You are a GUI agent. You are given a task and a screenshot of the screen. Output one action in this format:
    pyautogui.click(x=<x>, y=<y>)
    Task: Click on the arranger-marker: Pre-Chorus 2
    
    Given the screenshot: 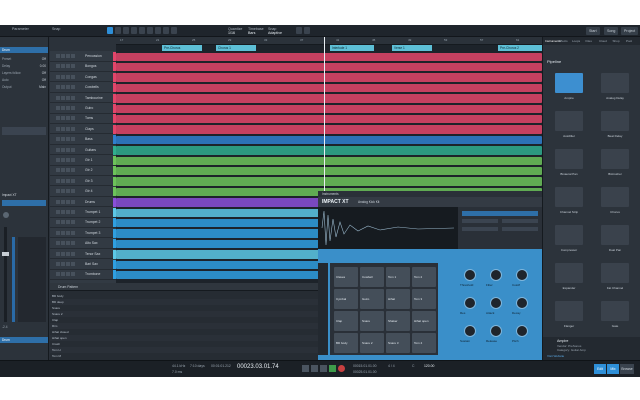 What is the action you would take?
    pyautogui.click(x=520, y=48)
    